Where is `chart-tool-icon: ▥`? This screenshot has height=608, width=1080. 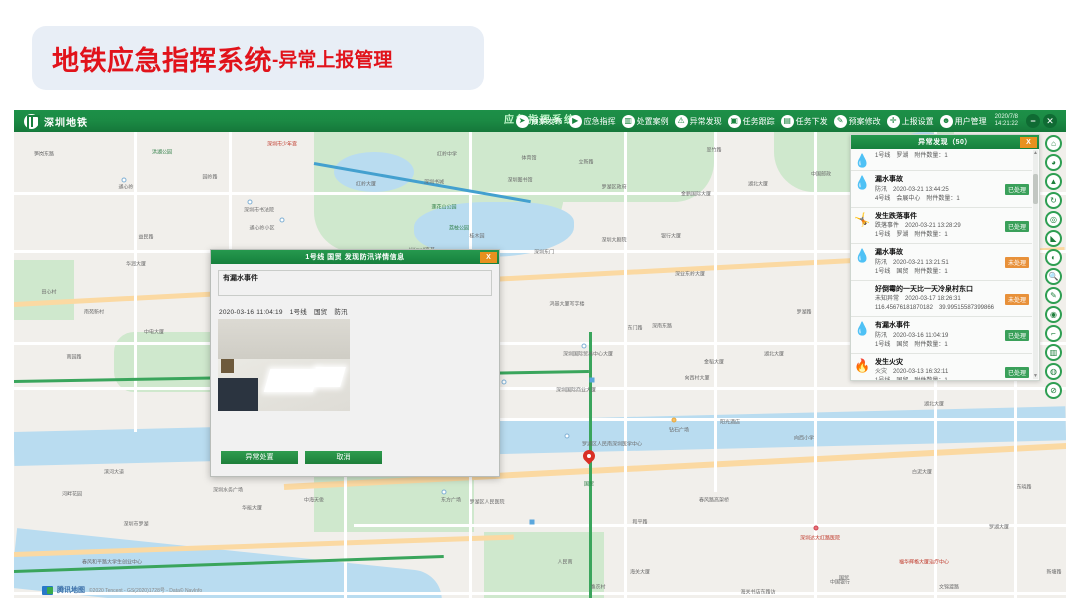
chart-tool-icon: ▥ is located at coordinates (1053, 352).